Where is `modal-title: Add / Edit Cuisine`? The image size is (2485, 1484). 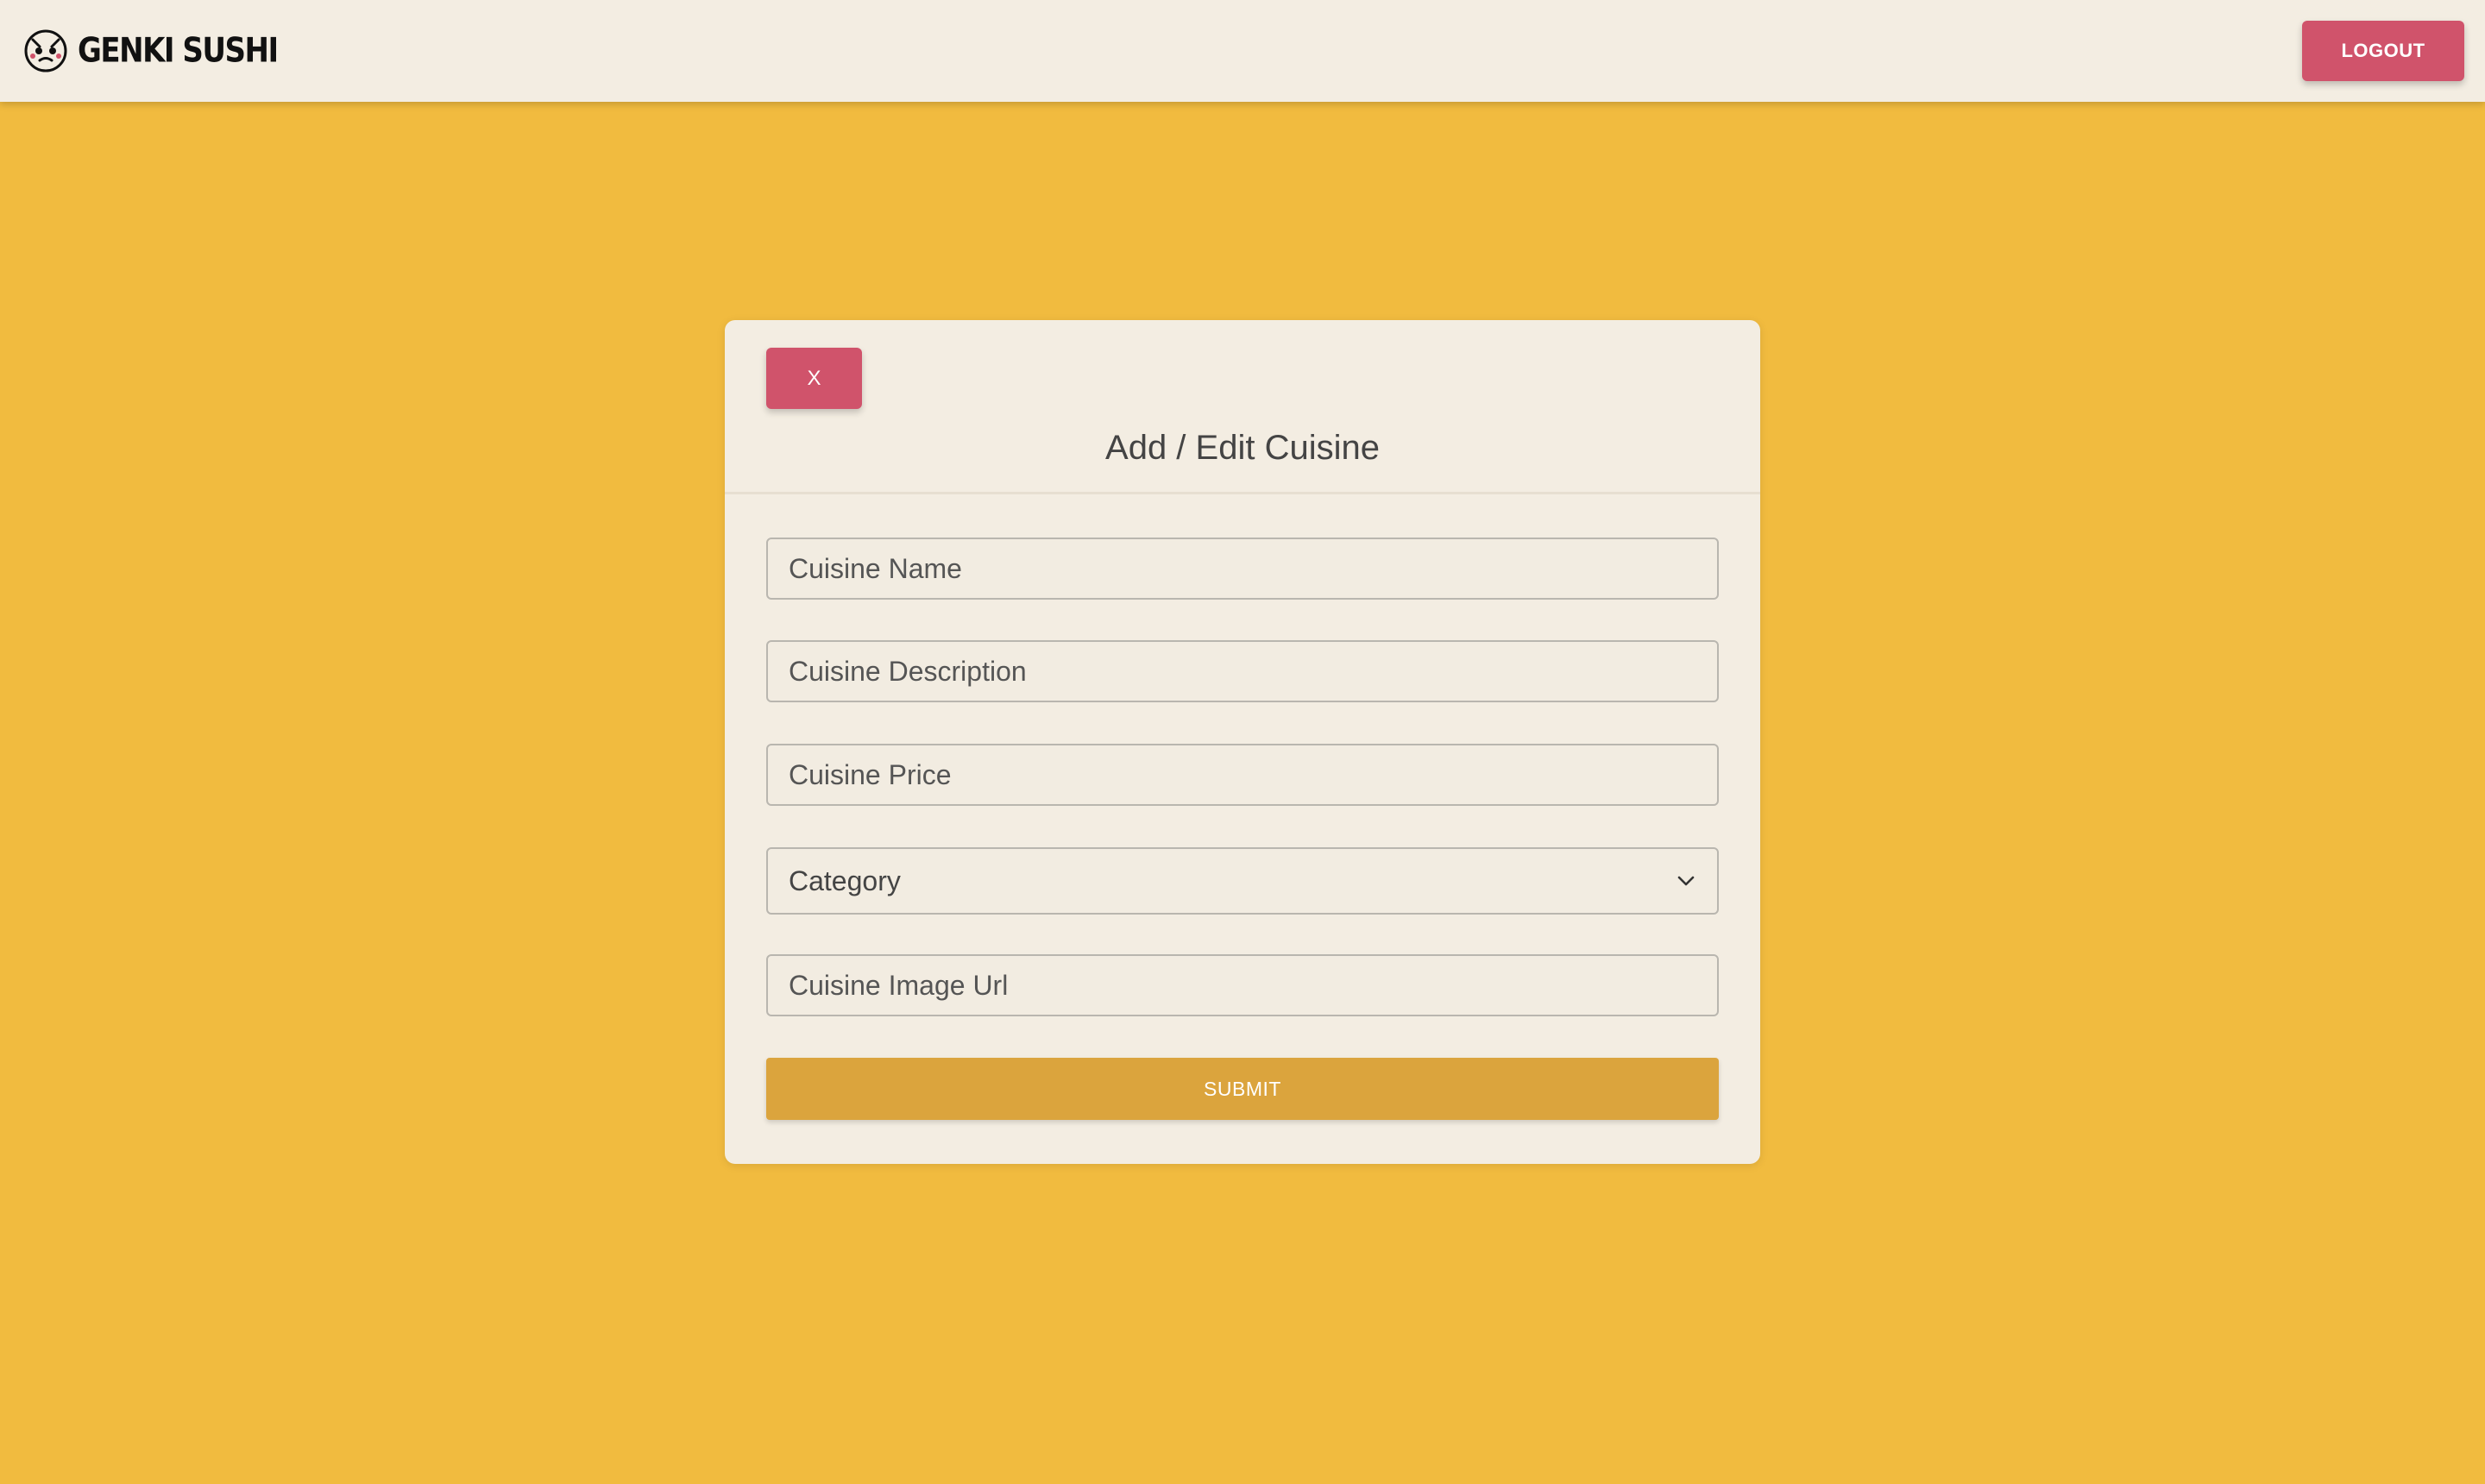
modal-title: Add / Edit Cuisine is located at coordinates (1242, 448).